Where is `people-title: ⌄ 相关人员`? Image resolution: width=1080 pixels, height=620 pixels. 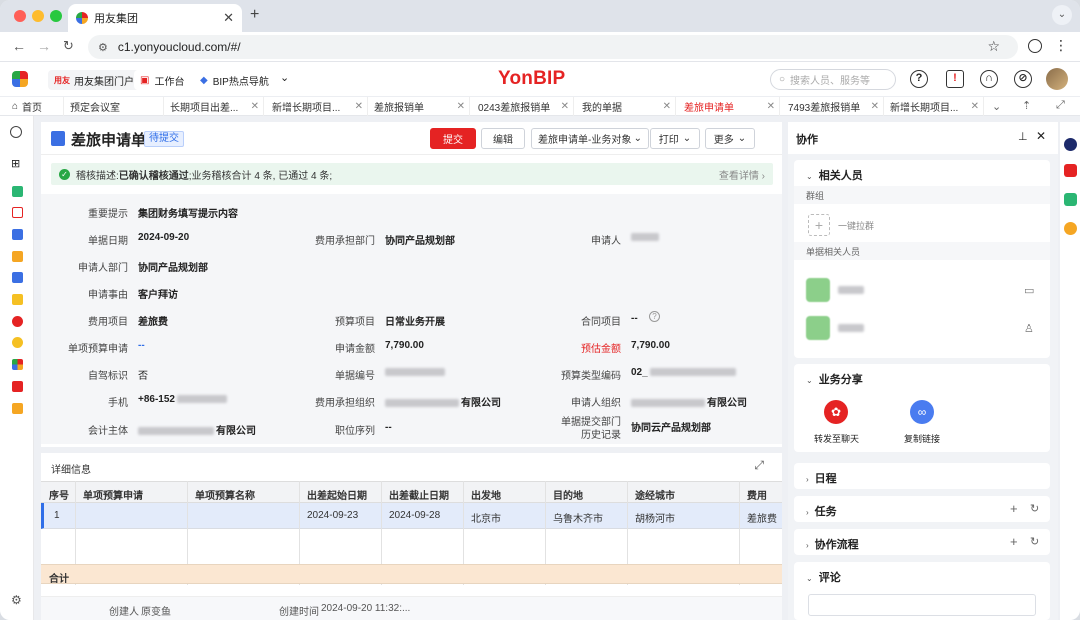 people-title: ⌄ 相关人员 is located at coordinates (834, 175).